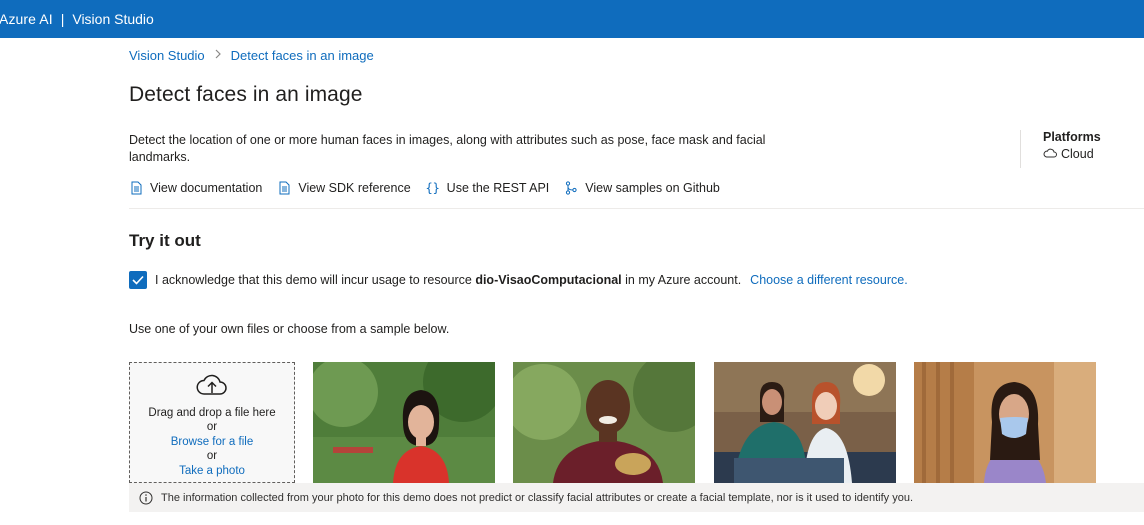 This screenshot has height=525, width=1144. I want to click on page-title: Detect faces in an image, so click(246, 94).